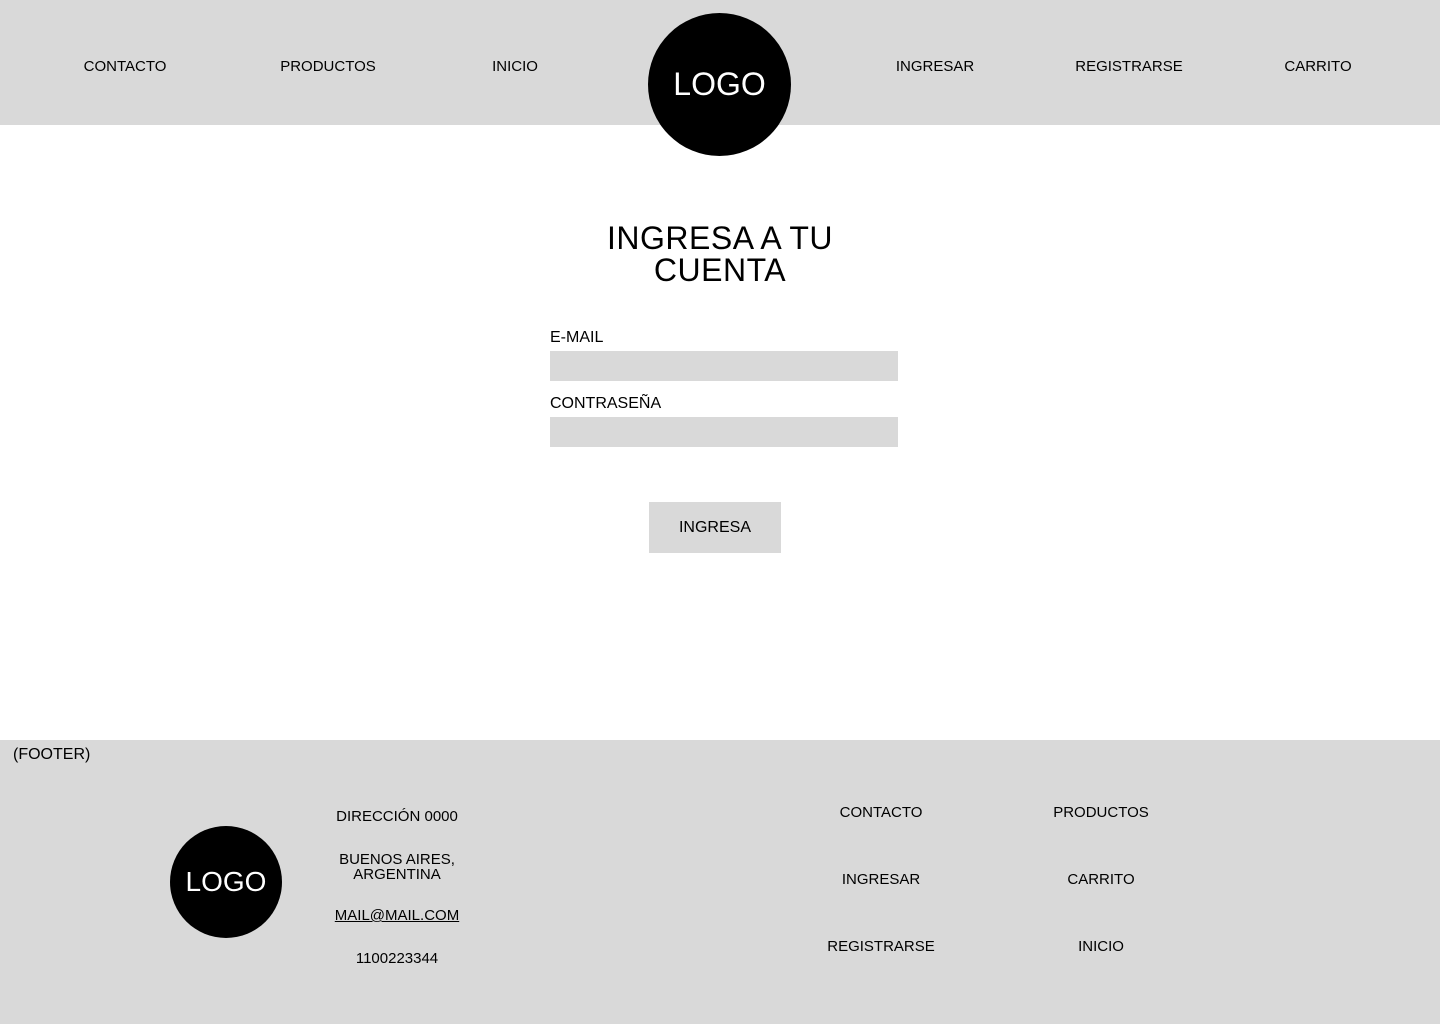 The width and height of the screenshot is (1440, 1024). What do you see at coordinates (328, 67) in the screenshot?
I see `nav-productos-link: PRODUCTOS` at bounding box center [328, 67].